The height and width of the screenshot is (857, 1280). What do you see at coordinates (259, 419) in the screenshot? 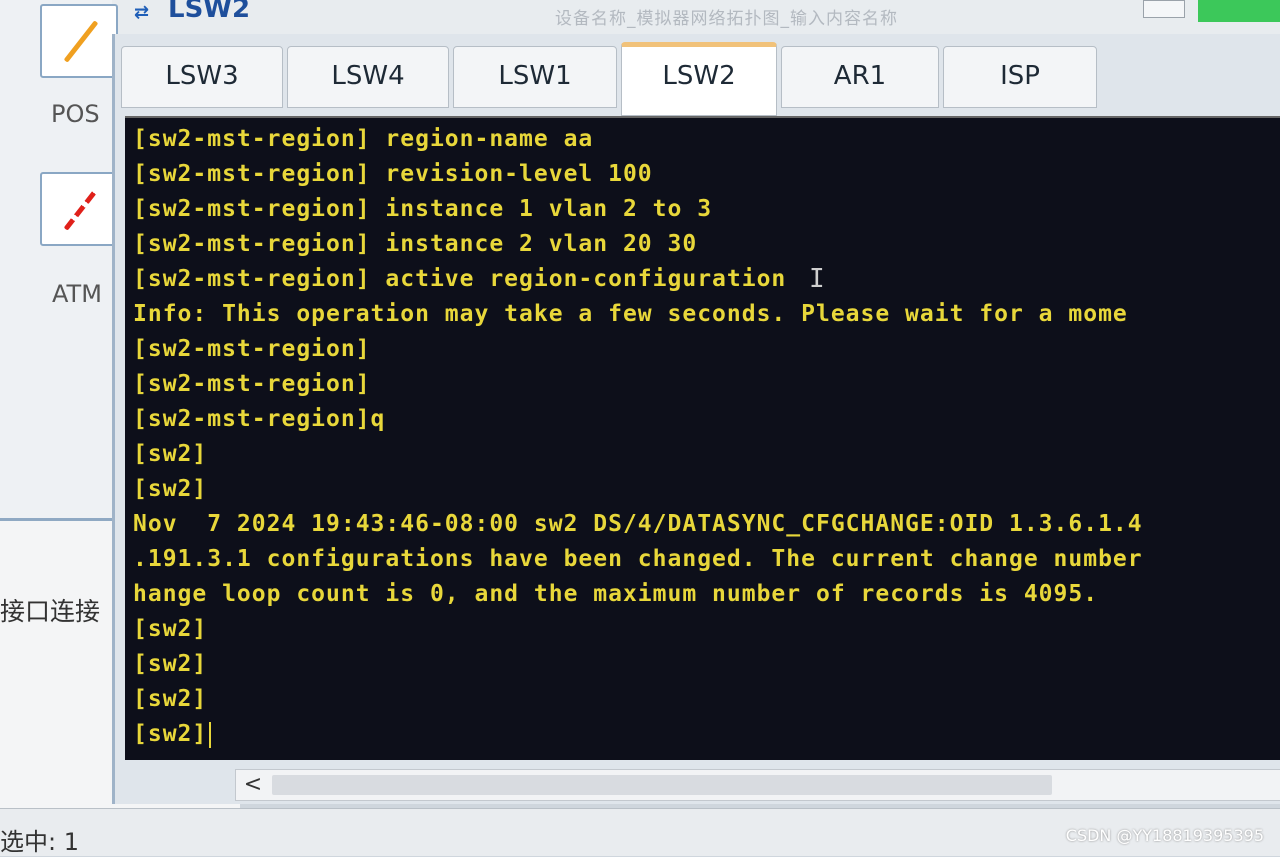
I see `terminal-line: [sw2-mst-region]q` at bounding box center [259, 419].